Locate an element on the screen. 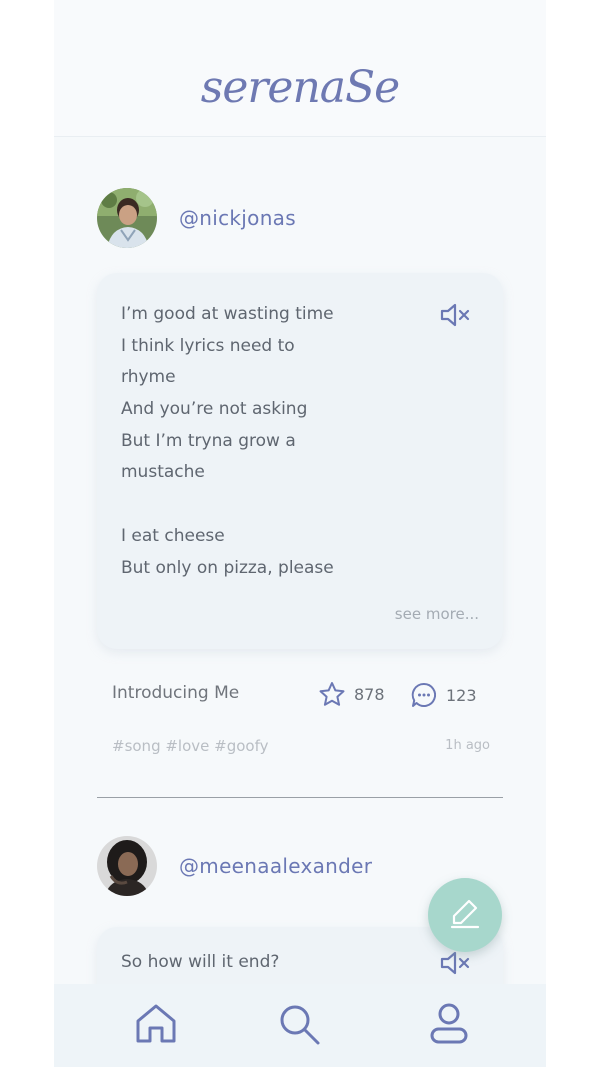 This screenshot has width=600, height=1067. post-meta: Introducing Me 878 123 is located at coordinates (302, 695).